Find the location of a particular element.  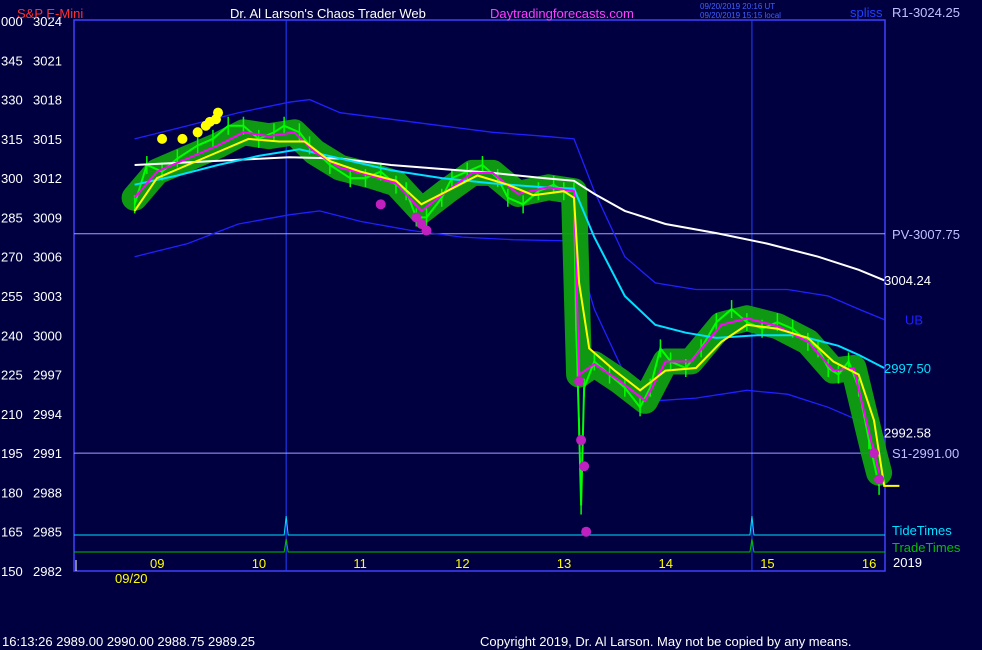

y-tick-left: 240 is located at coordinates (12, 335).